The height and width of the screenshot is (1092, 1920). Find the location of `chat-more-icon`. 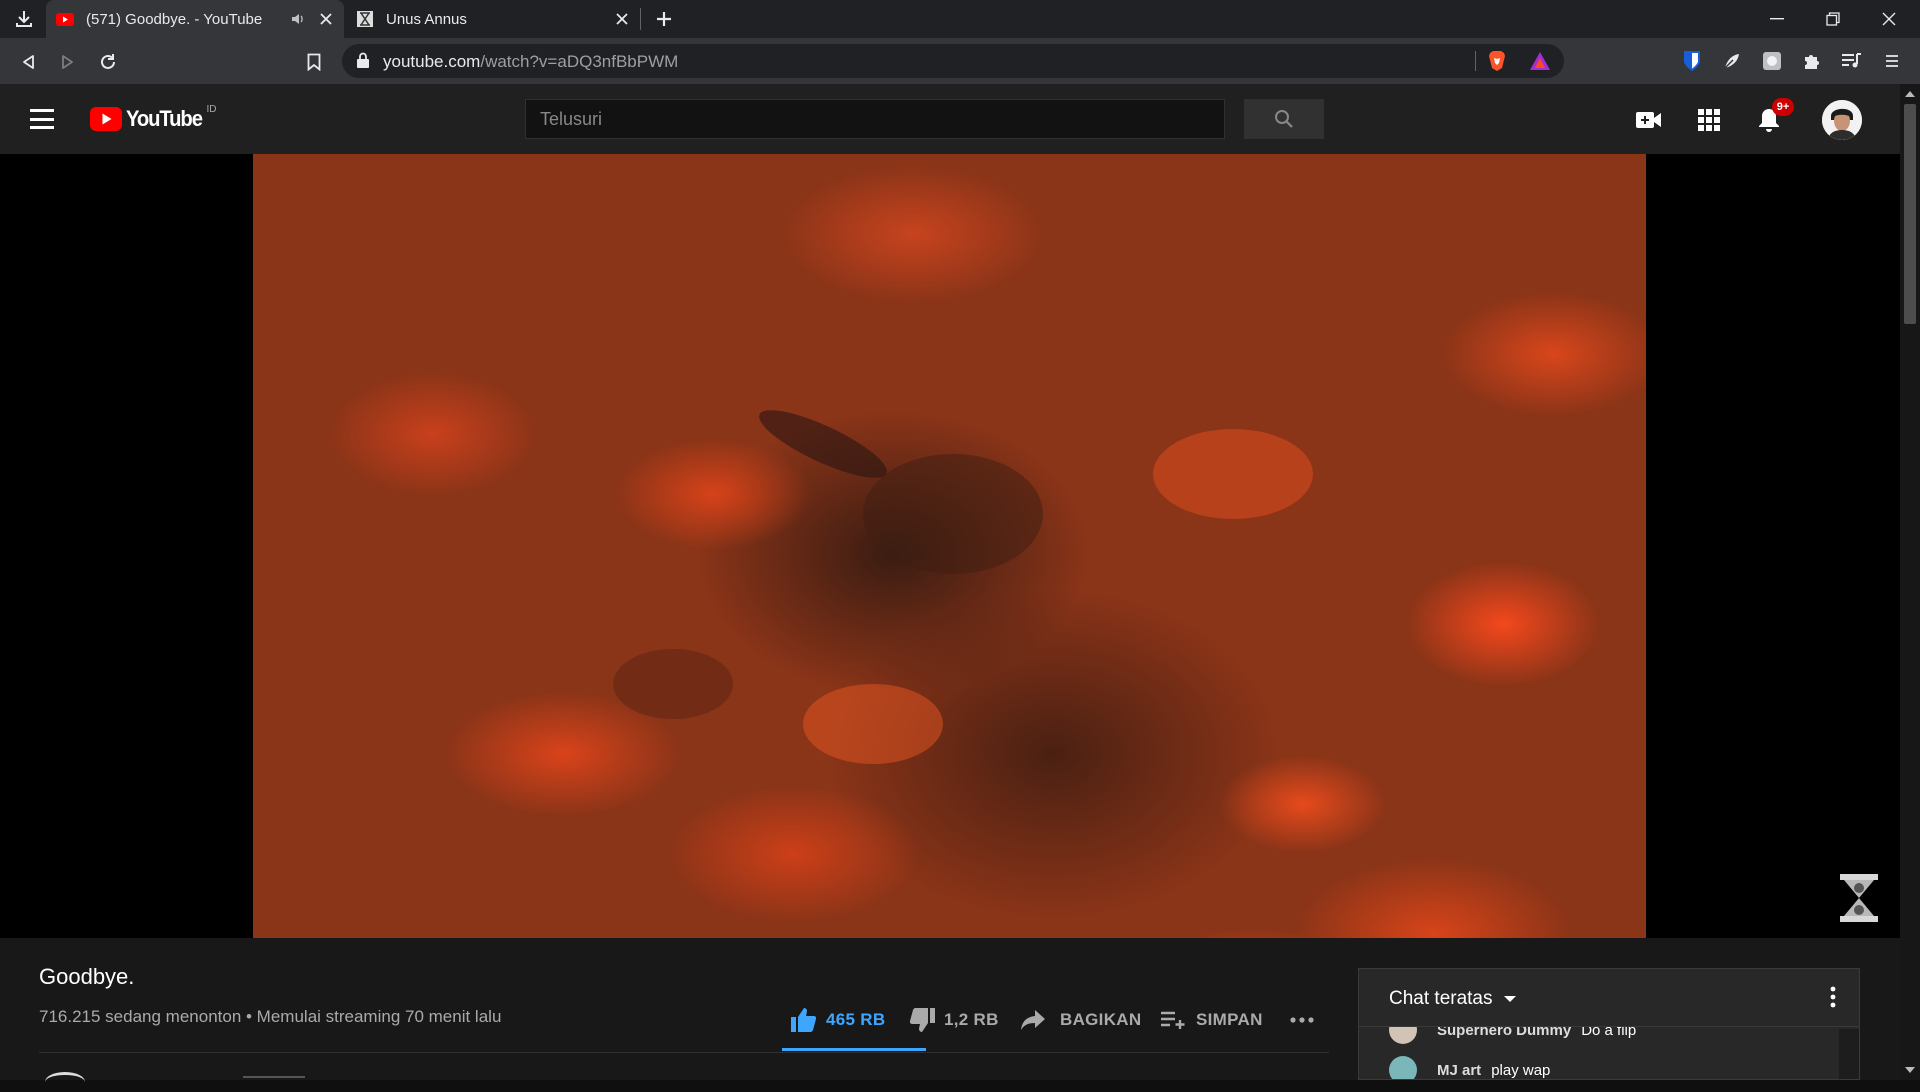

chat-more-icon is located at coordinates (1833, 997).